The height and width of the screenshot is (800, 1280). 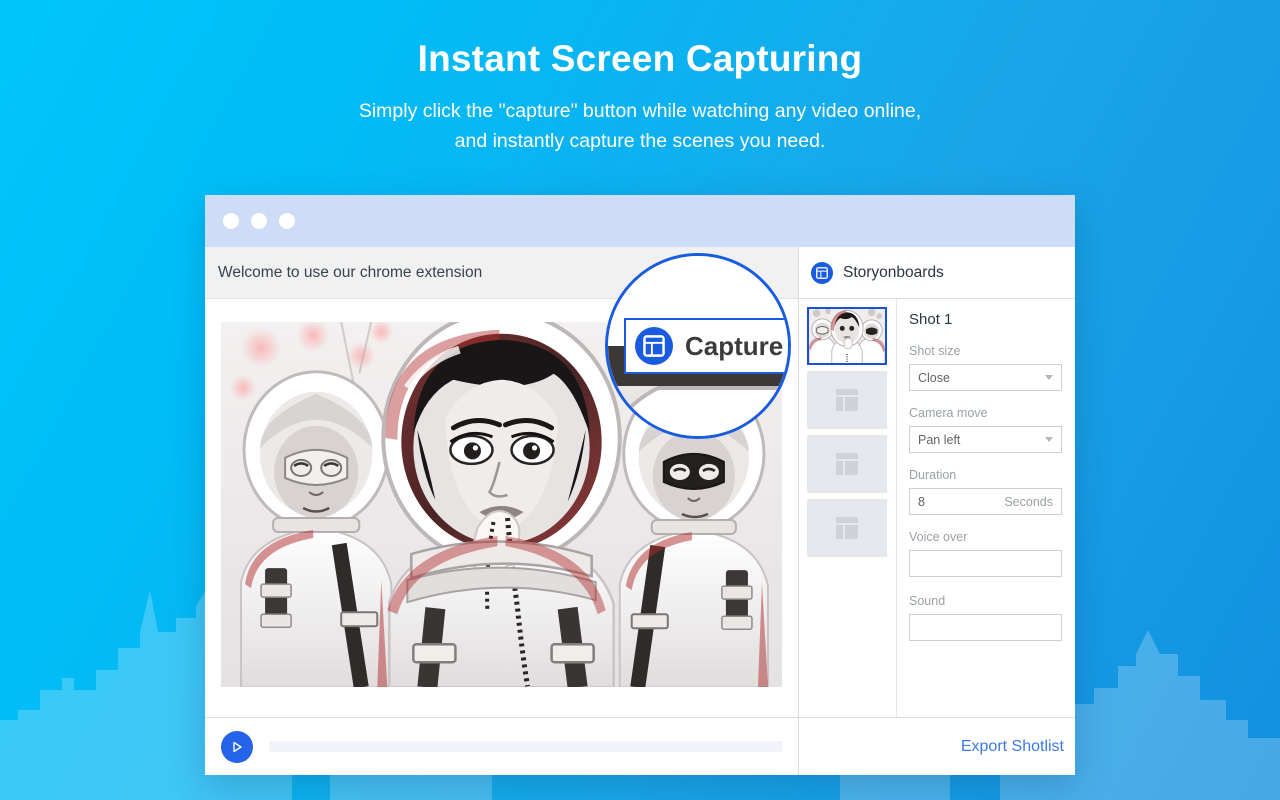 What do you see at coordinates (893, 272) in the screenshot?
I see `panel-title: Storyonboards` at bounding box center [893, 272].